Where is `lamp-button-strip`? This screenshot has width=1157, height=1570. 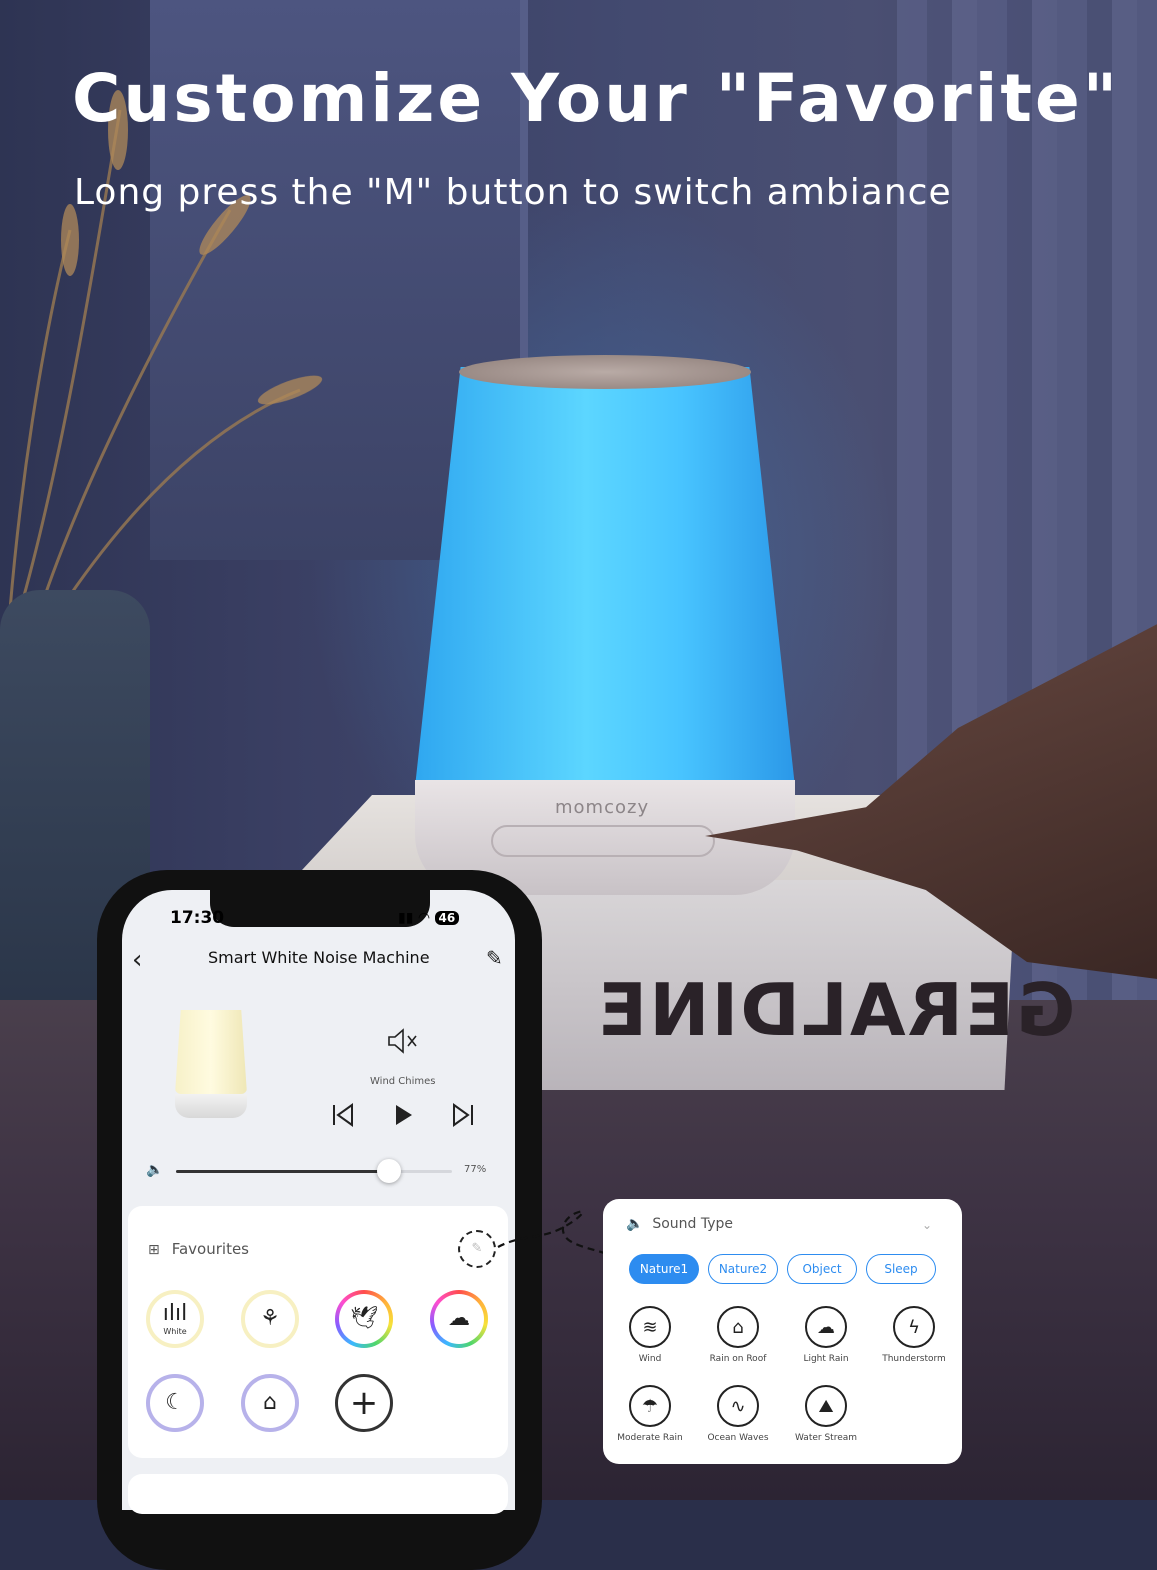 lamp-button-strip is located at coordinates (603, 841).